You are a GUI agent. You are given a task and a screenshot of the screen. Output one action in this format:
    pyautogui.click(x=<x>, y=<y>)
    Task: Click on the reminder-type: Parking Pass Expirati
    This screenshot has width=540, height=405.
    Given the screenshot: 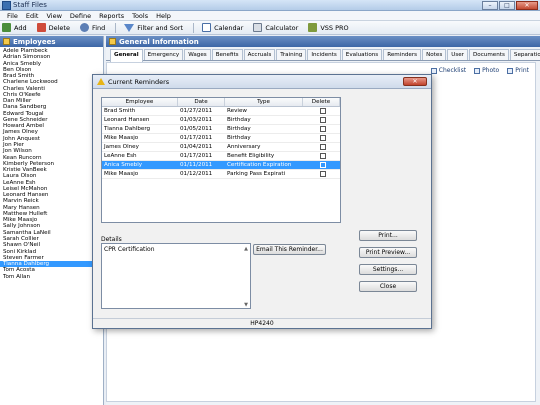 What is the action you would take?
    pyautogui.click(x=256, y=174)
    